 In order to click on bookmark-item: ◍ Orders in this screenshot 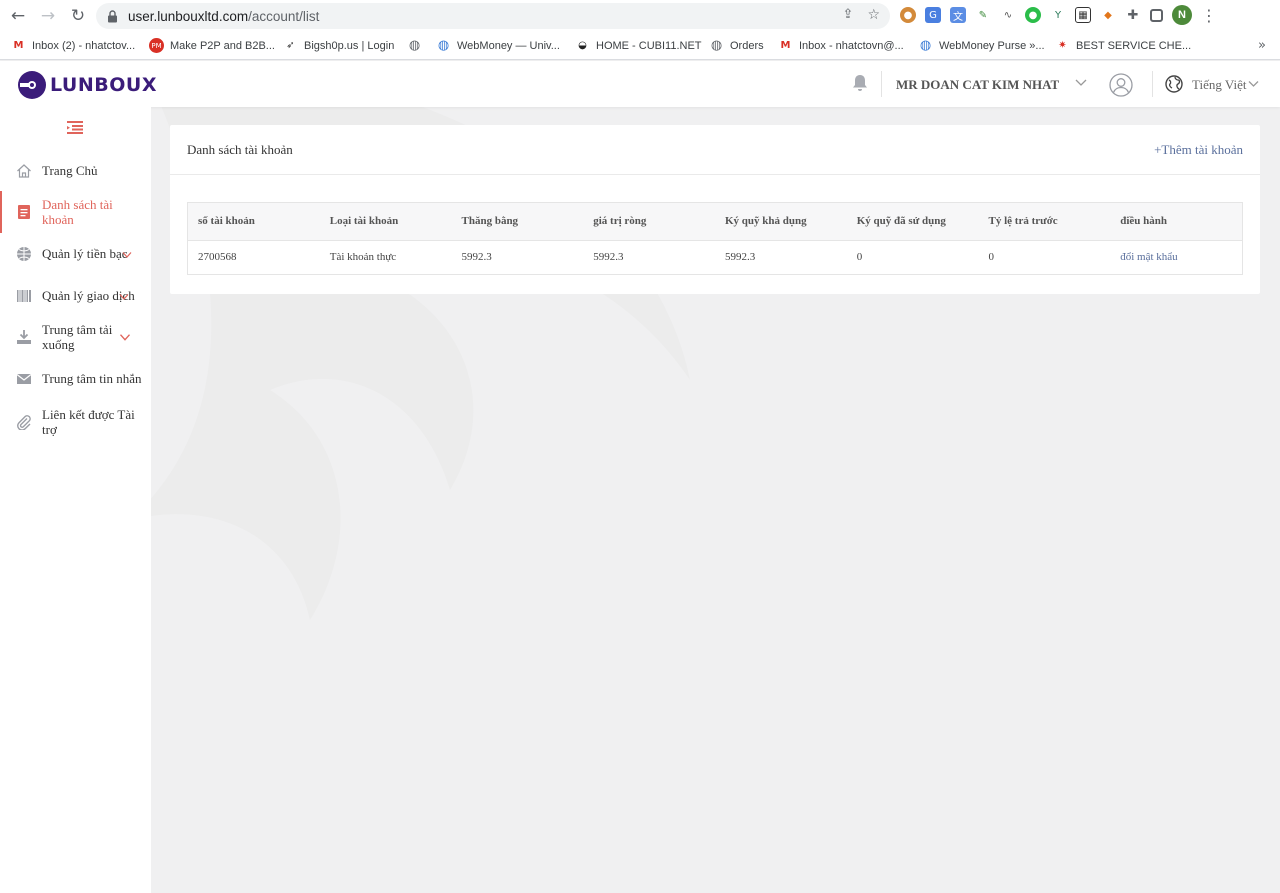, I will do `click(736, 45)`.